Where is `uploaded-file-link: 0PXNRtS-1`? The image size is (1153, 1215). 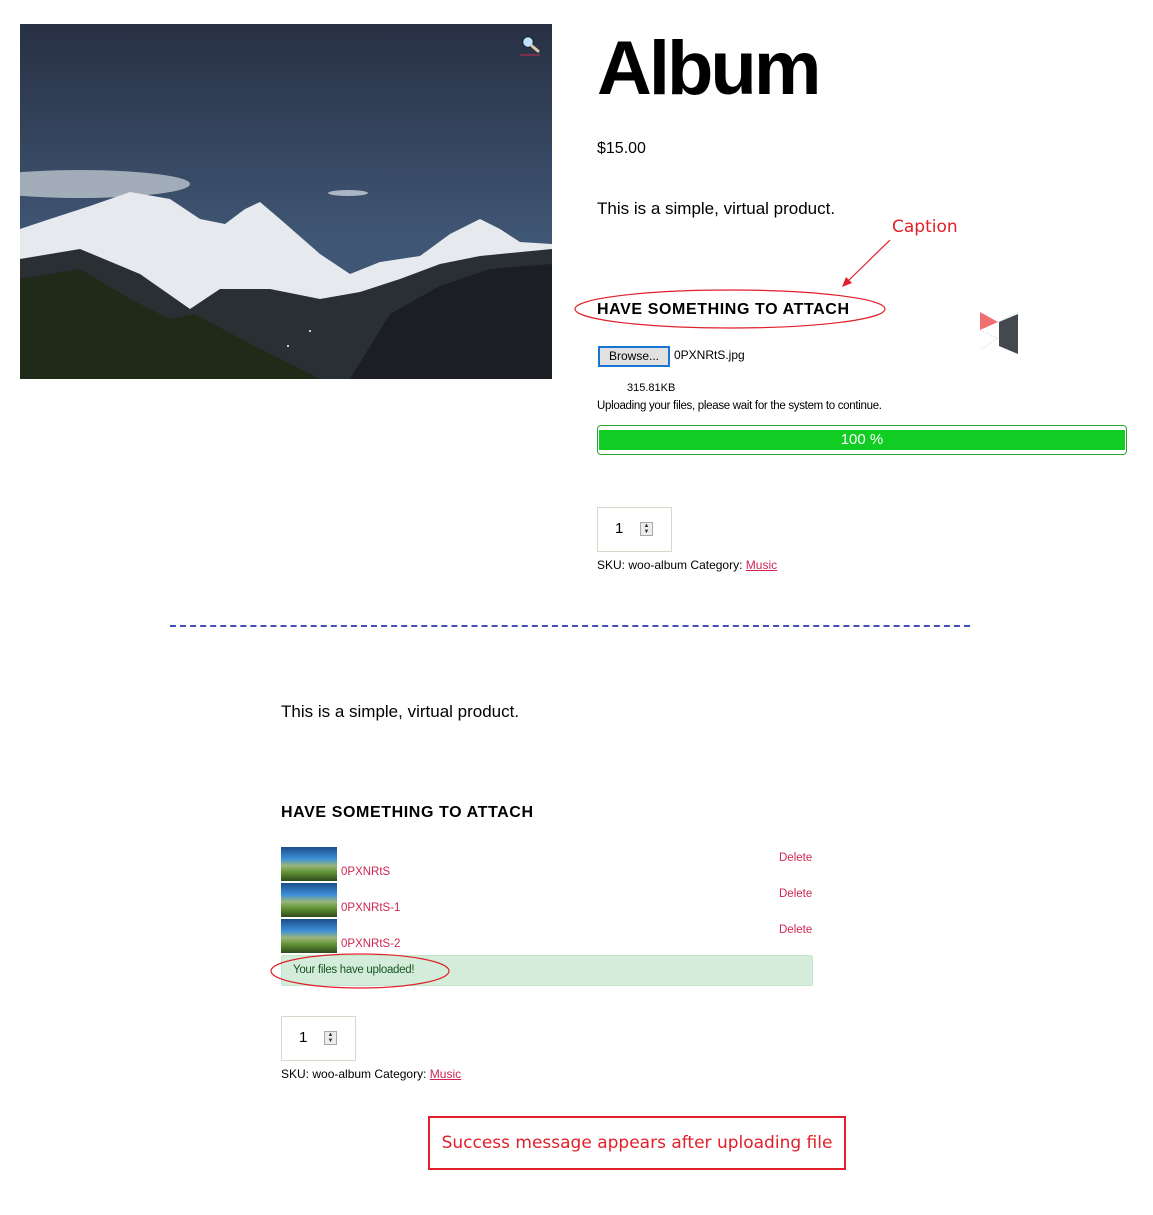
uploaded-file-link: 0PXNRtS-1 is located at coordinates (370, 908).